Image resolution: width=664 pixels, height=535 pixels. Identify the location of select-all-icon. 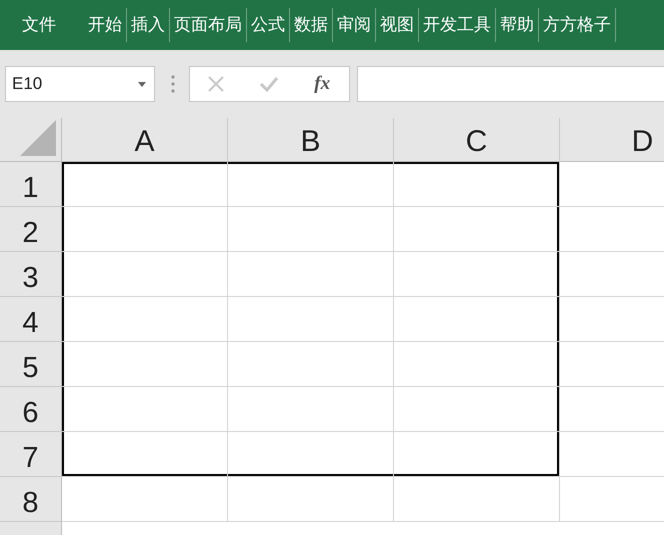
(38, 138).